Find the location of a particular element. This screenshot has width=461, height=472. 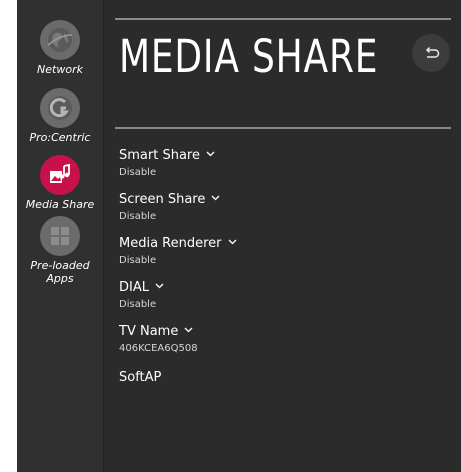

title-divider is located at coordinates (283, 128).